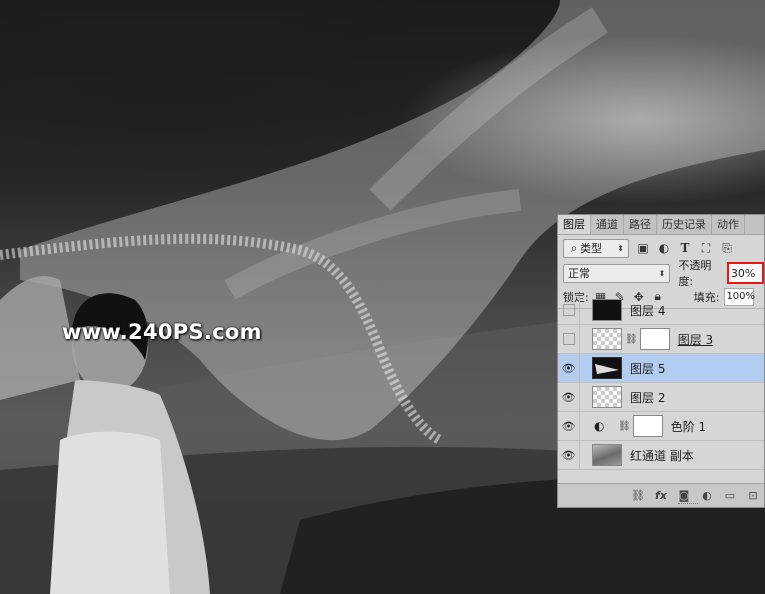 The image size is (765, 594). I want to click on blend-mode-label: 正常, so click(579, 273).